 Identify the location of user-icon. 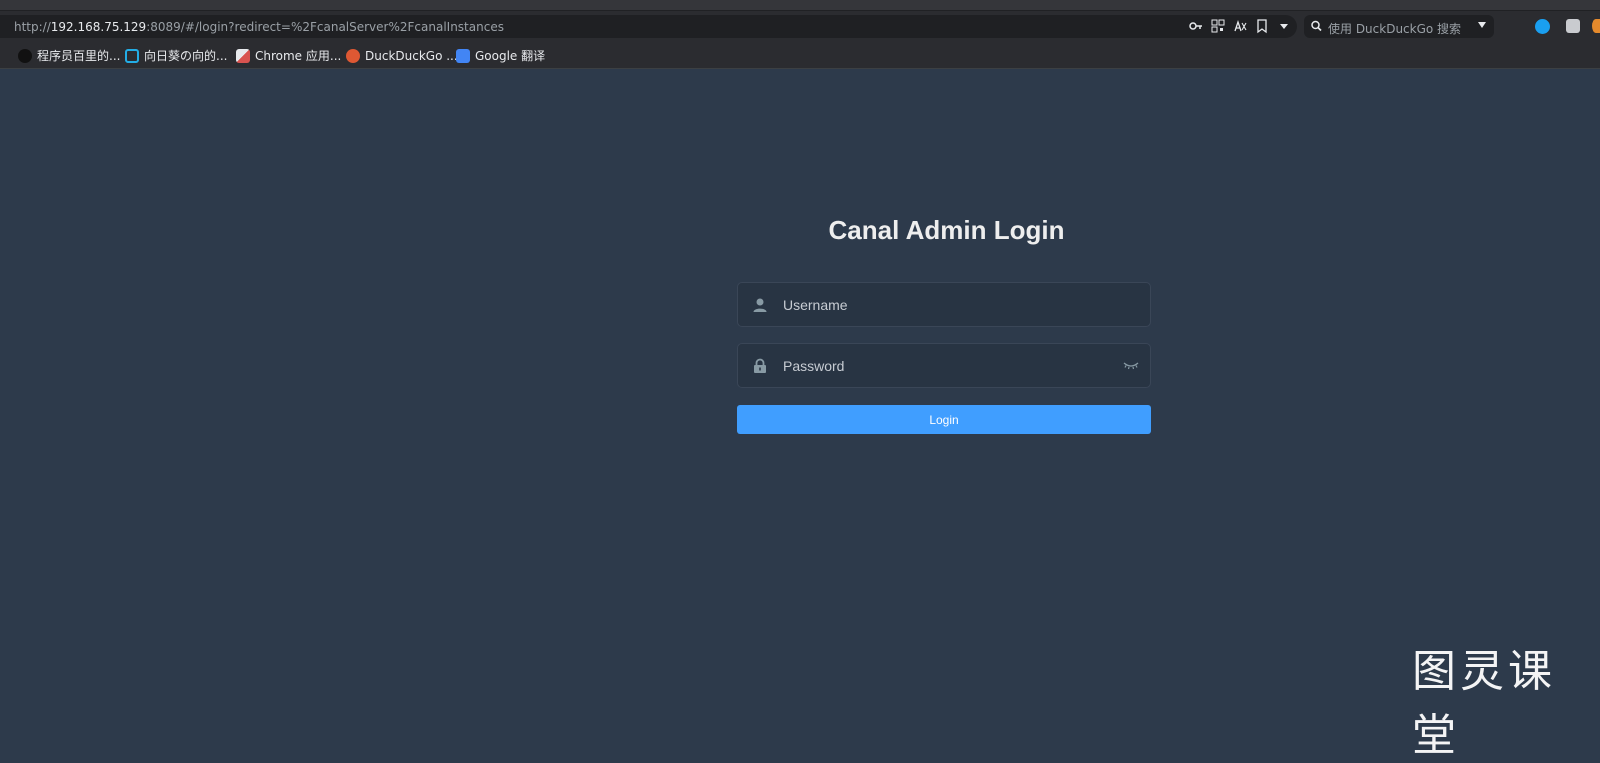
(760, 305).